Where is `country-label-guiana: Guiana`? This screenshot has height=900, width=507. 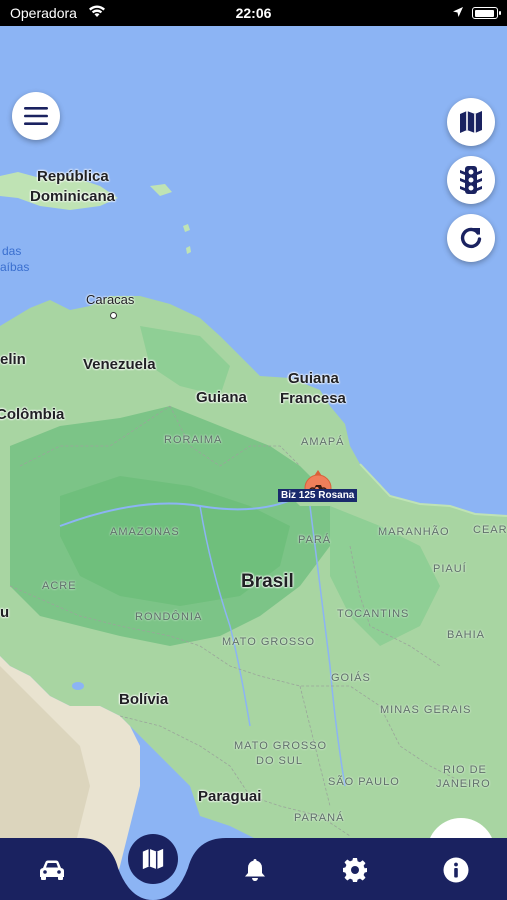 country-label-guiana: Guiana is located at coordinates (221, 397).